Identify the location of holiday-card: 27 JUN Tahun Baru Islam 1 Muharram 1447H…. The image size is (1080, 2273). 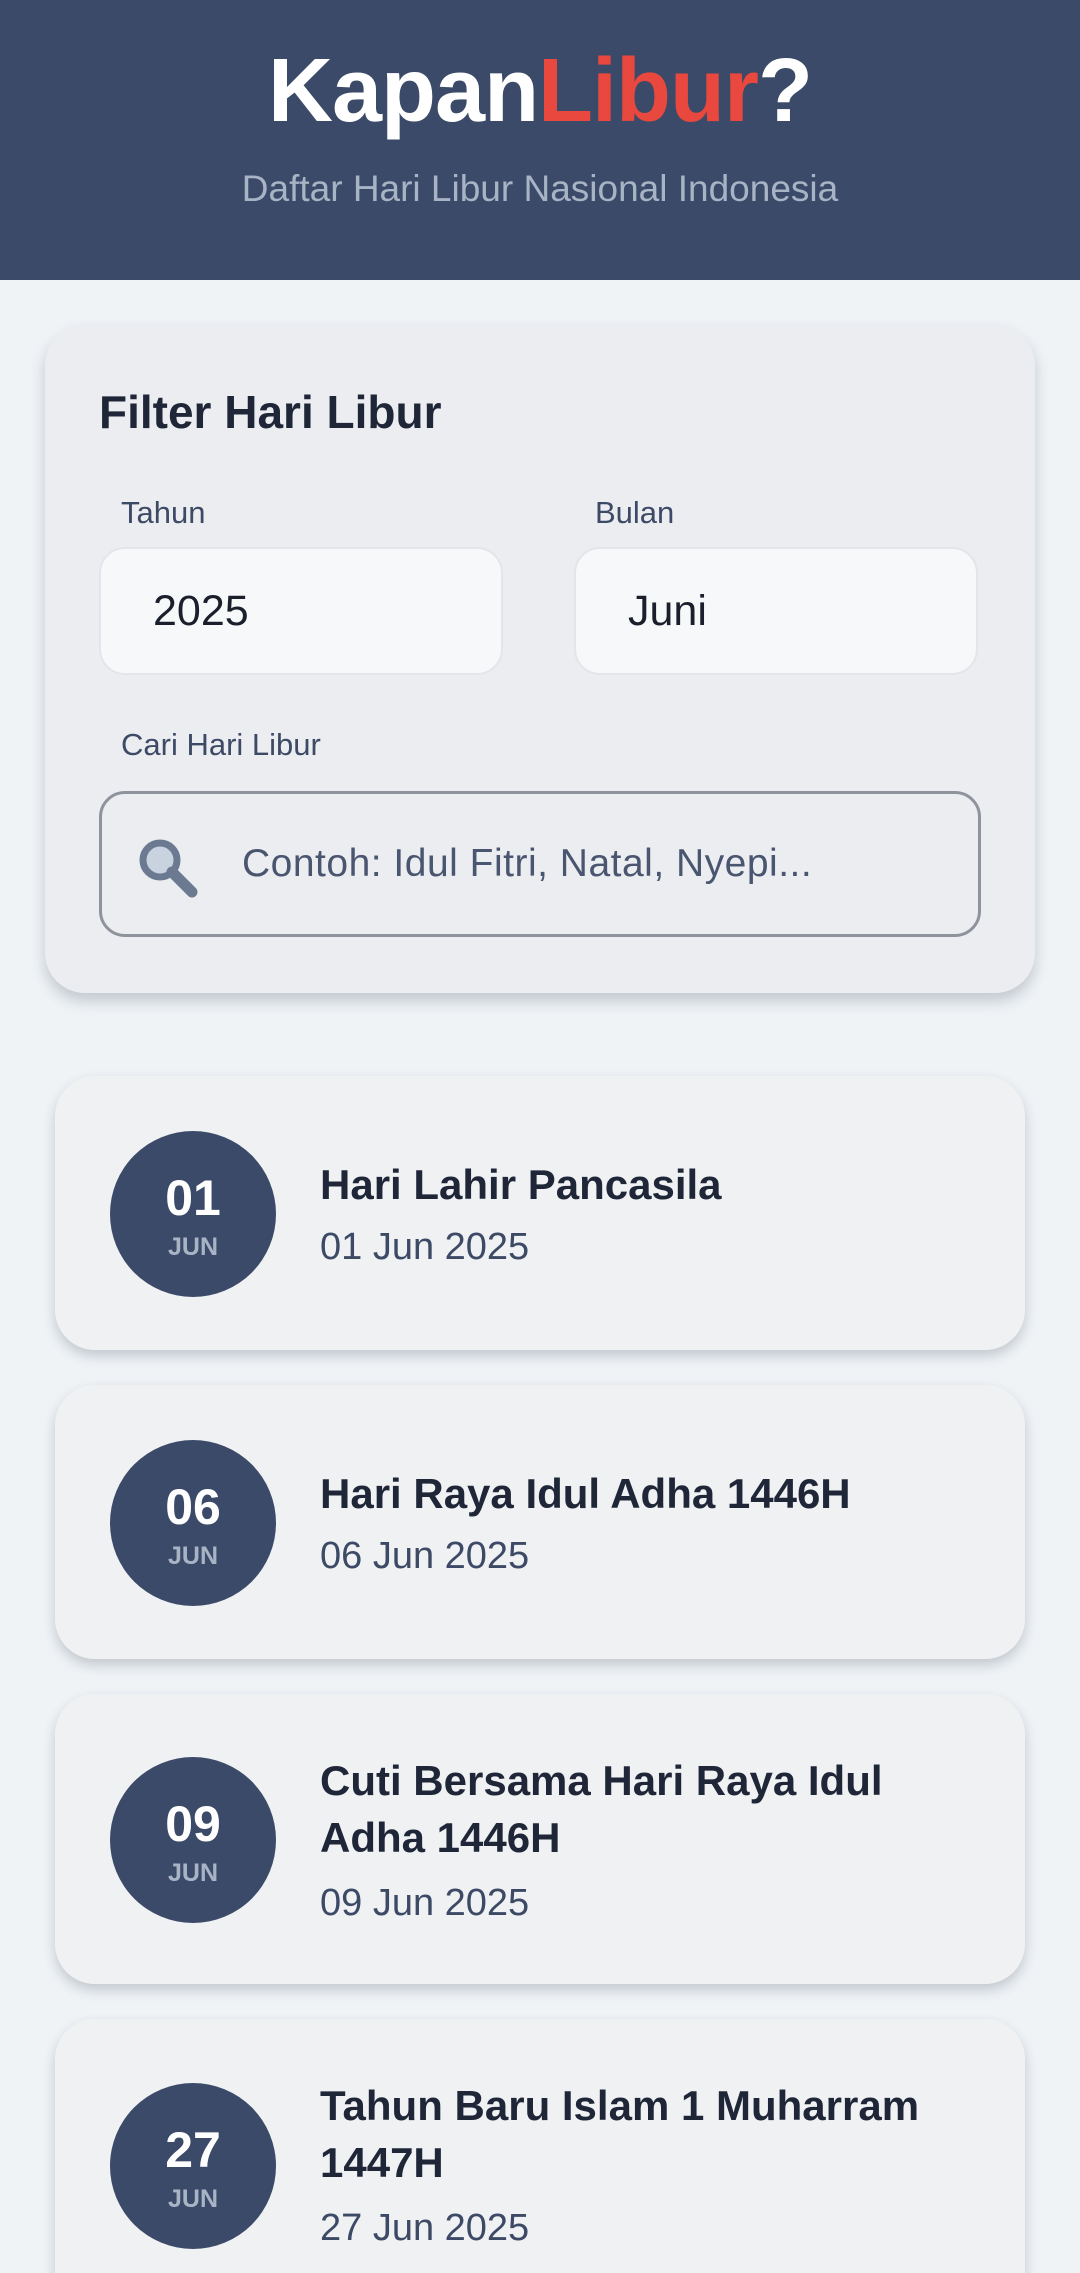
(540, 2146).